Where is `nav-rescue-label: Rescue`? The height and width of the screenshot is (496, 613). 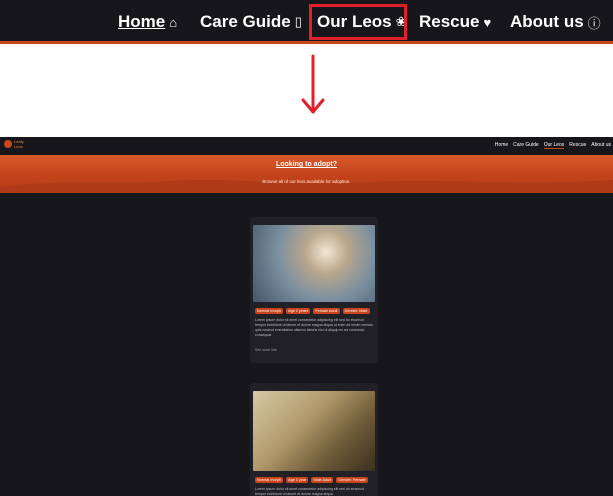
nav-rescue-label: Rescue is located at coordinates (449, 21).